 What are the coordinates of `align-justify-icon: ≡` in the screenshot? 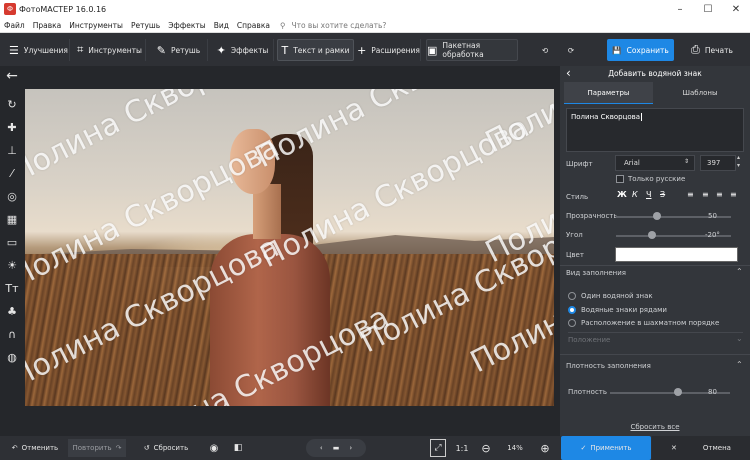 It's located at (733, 194).